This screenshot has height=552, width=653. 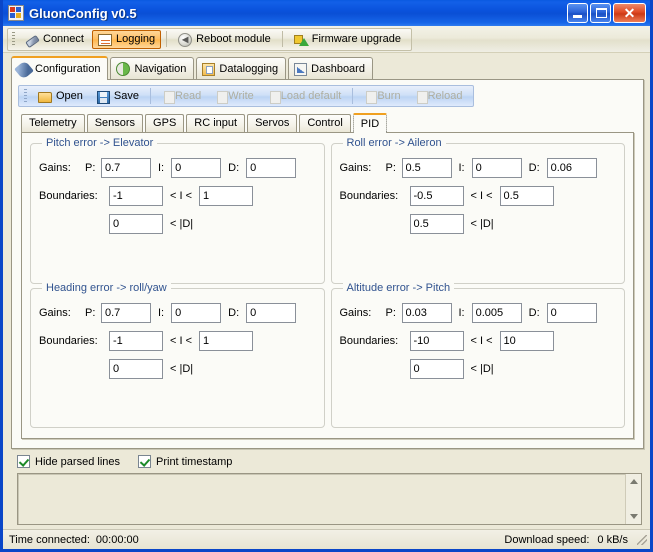 What do you see at coordinates (426, 168) in the screenshot?
I see `roll-p-gain-input` at bounding box center [426, 168].